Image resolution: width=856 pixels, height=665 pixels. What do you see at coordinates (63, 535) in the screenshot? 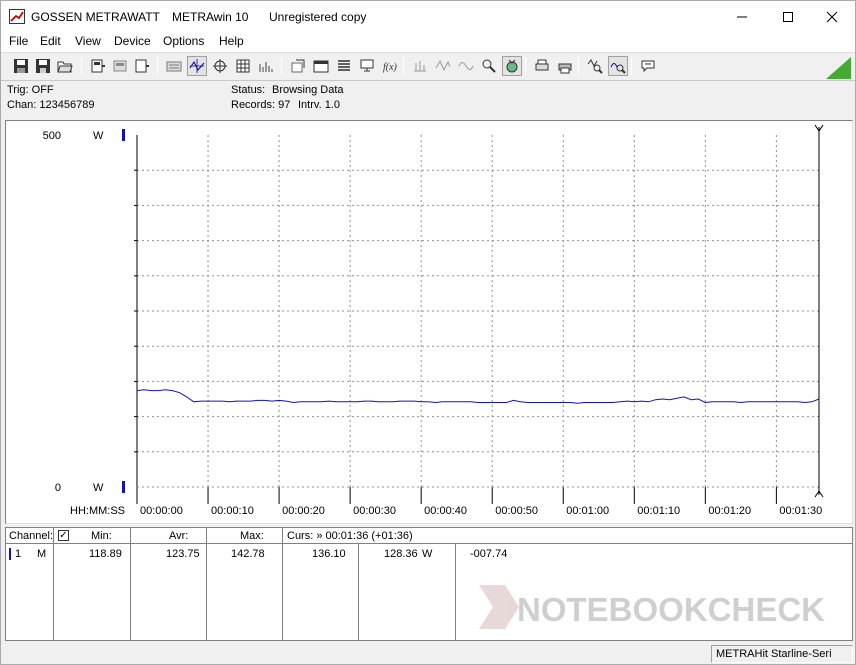
I see `channel-checkbox: ✓` at bounding box center [63, 535].